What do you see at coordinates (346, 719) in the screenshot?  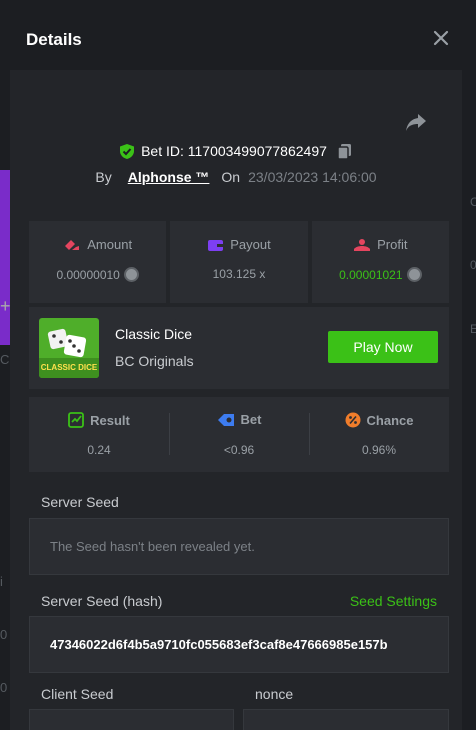 I see `nonce-field` at bounding box center [346, 719].